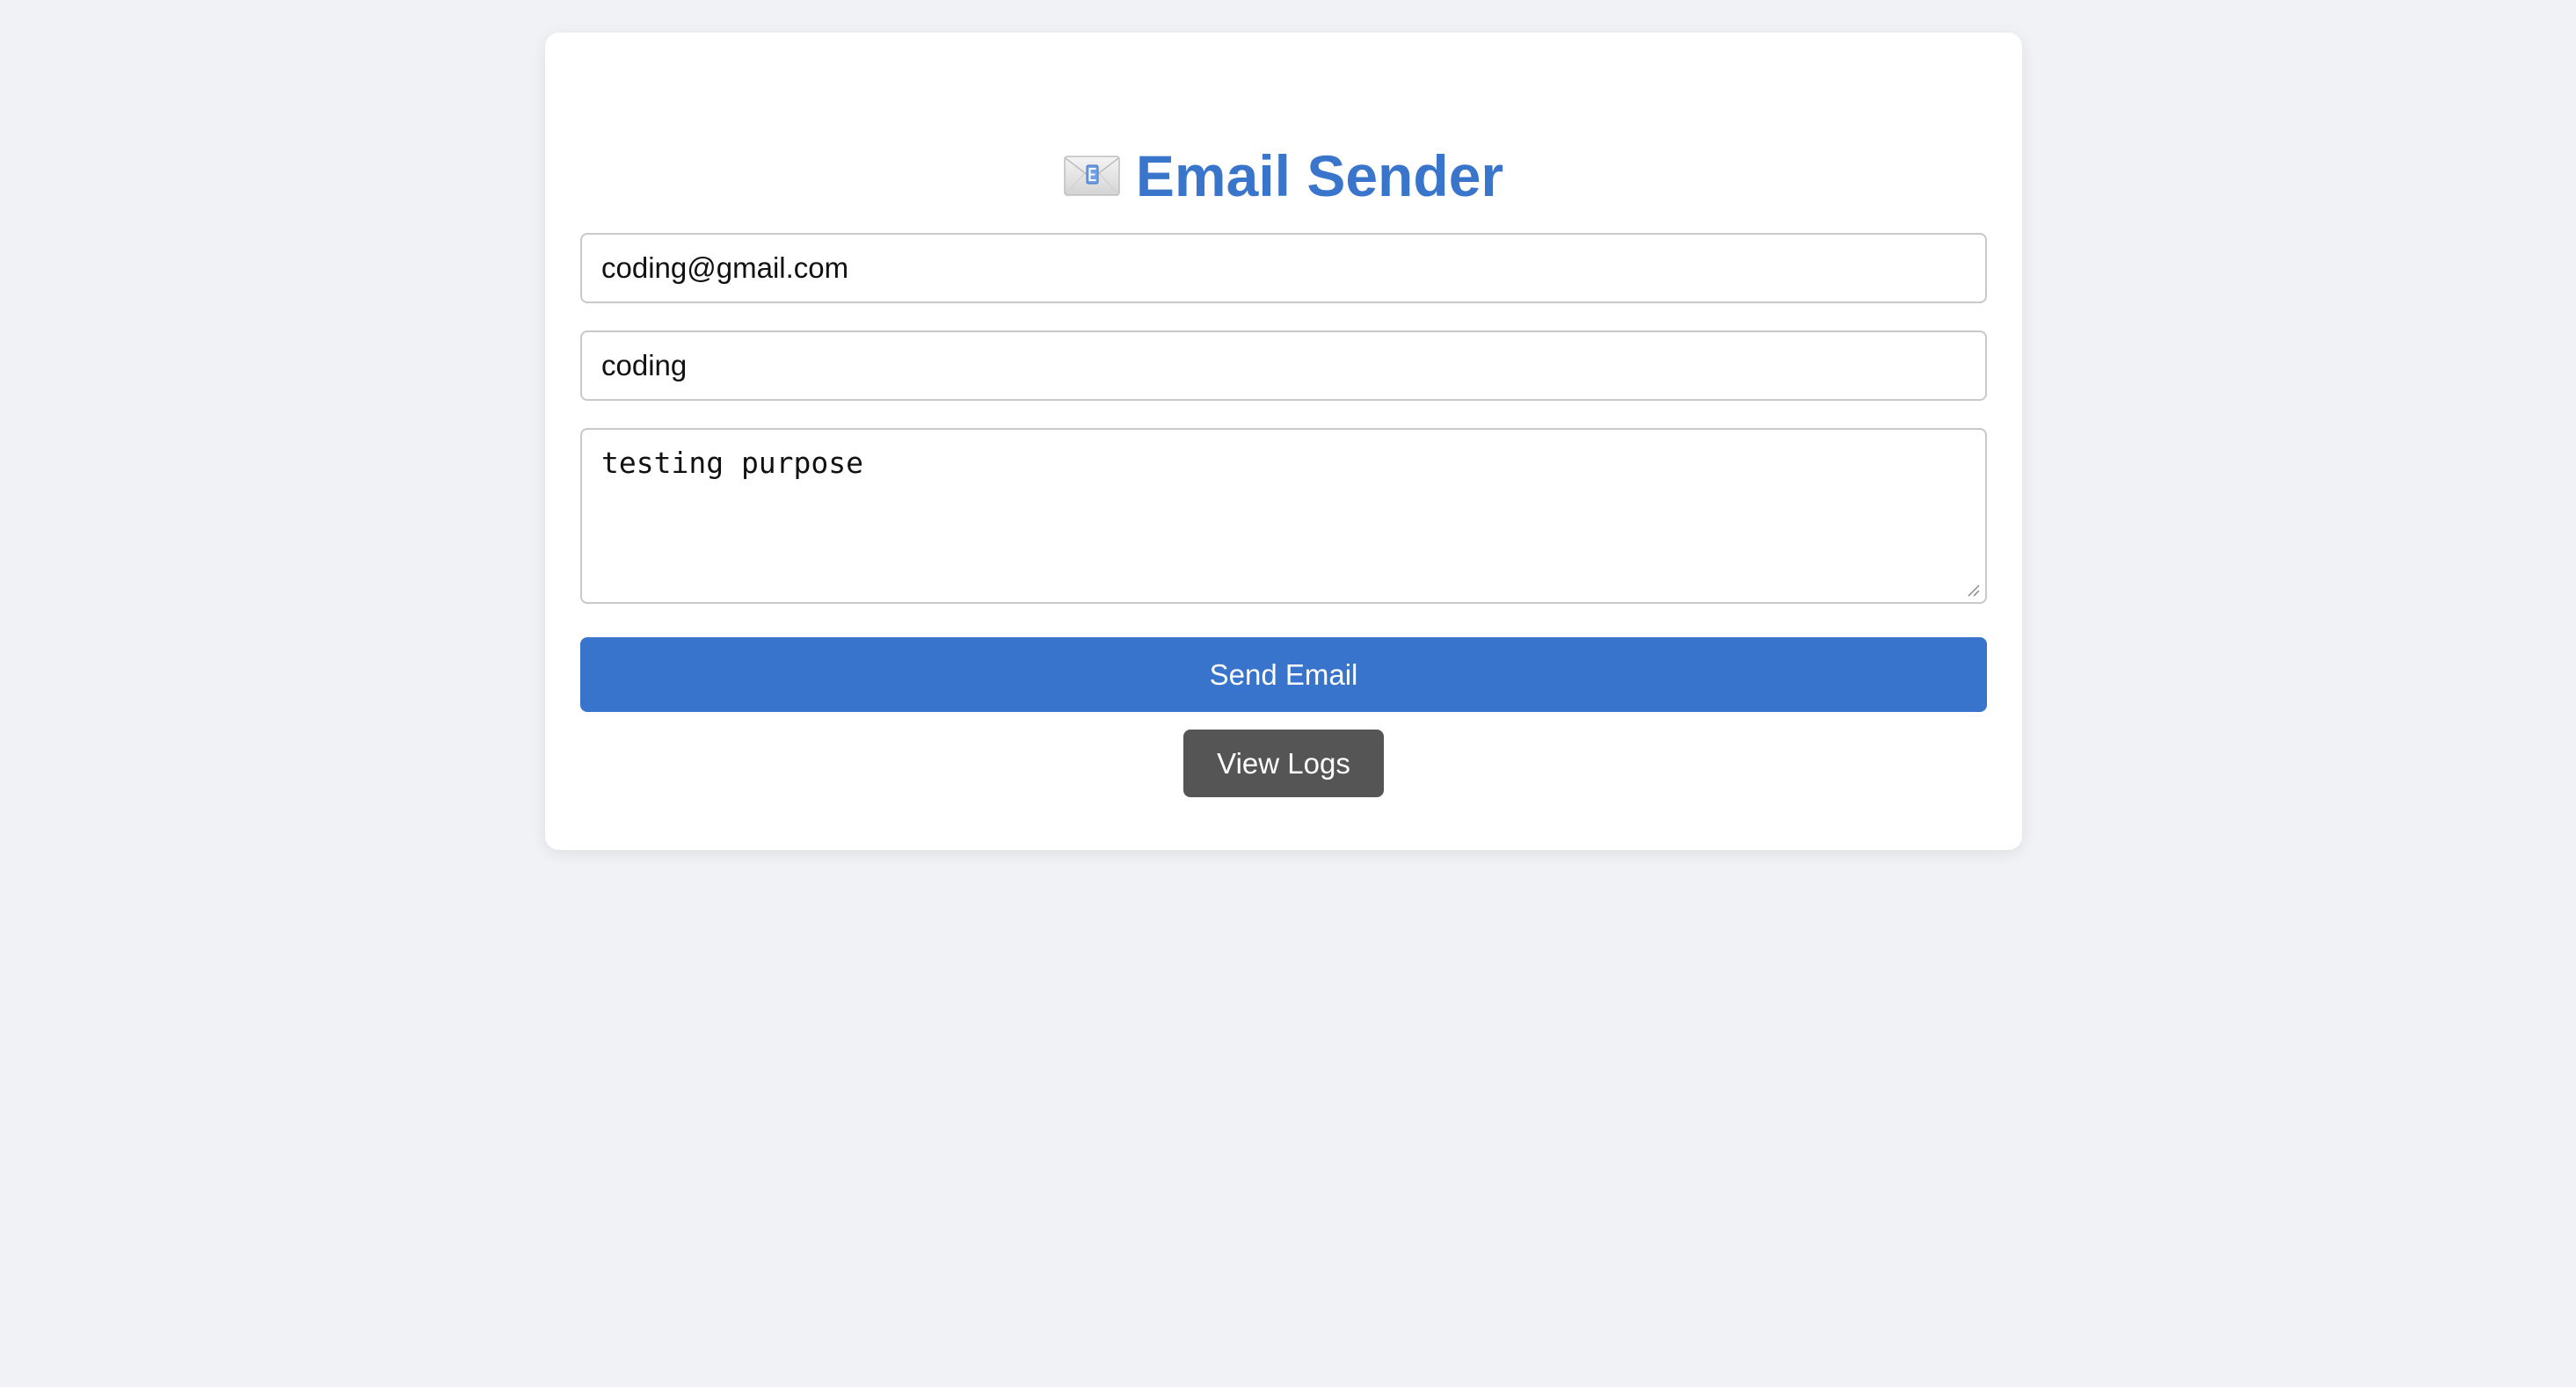  What do you see at coordinates (1283, 674) in the screenshot?
I see `send-email-button: Send Email` at bounding box center [1283, 674].